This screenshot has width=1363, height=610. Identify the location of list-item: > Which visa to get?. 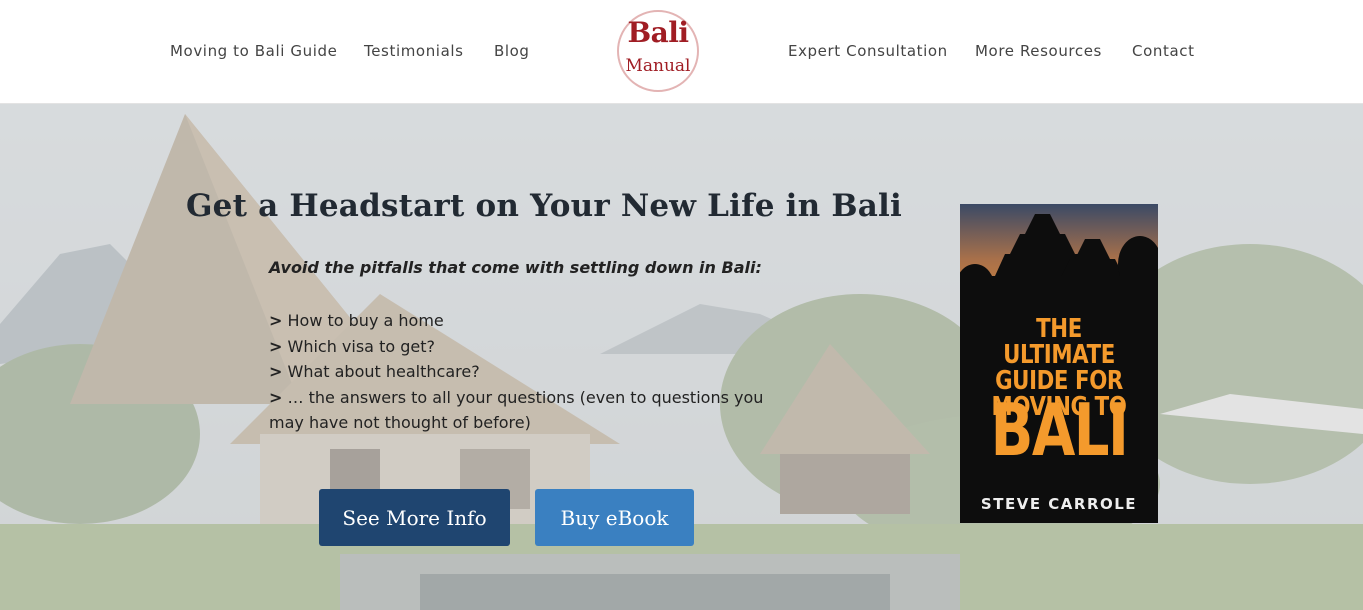
(352, 346).